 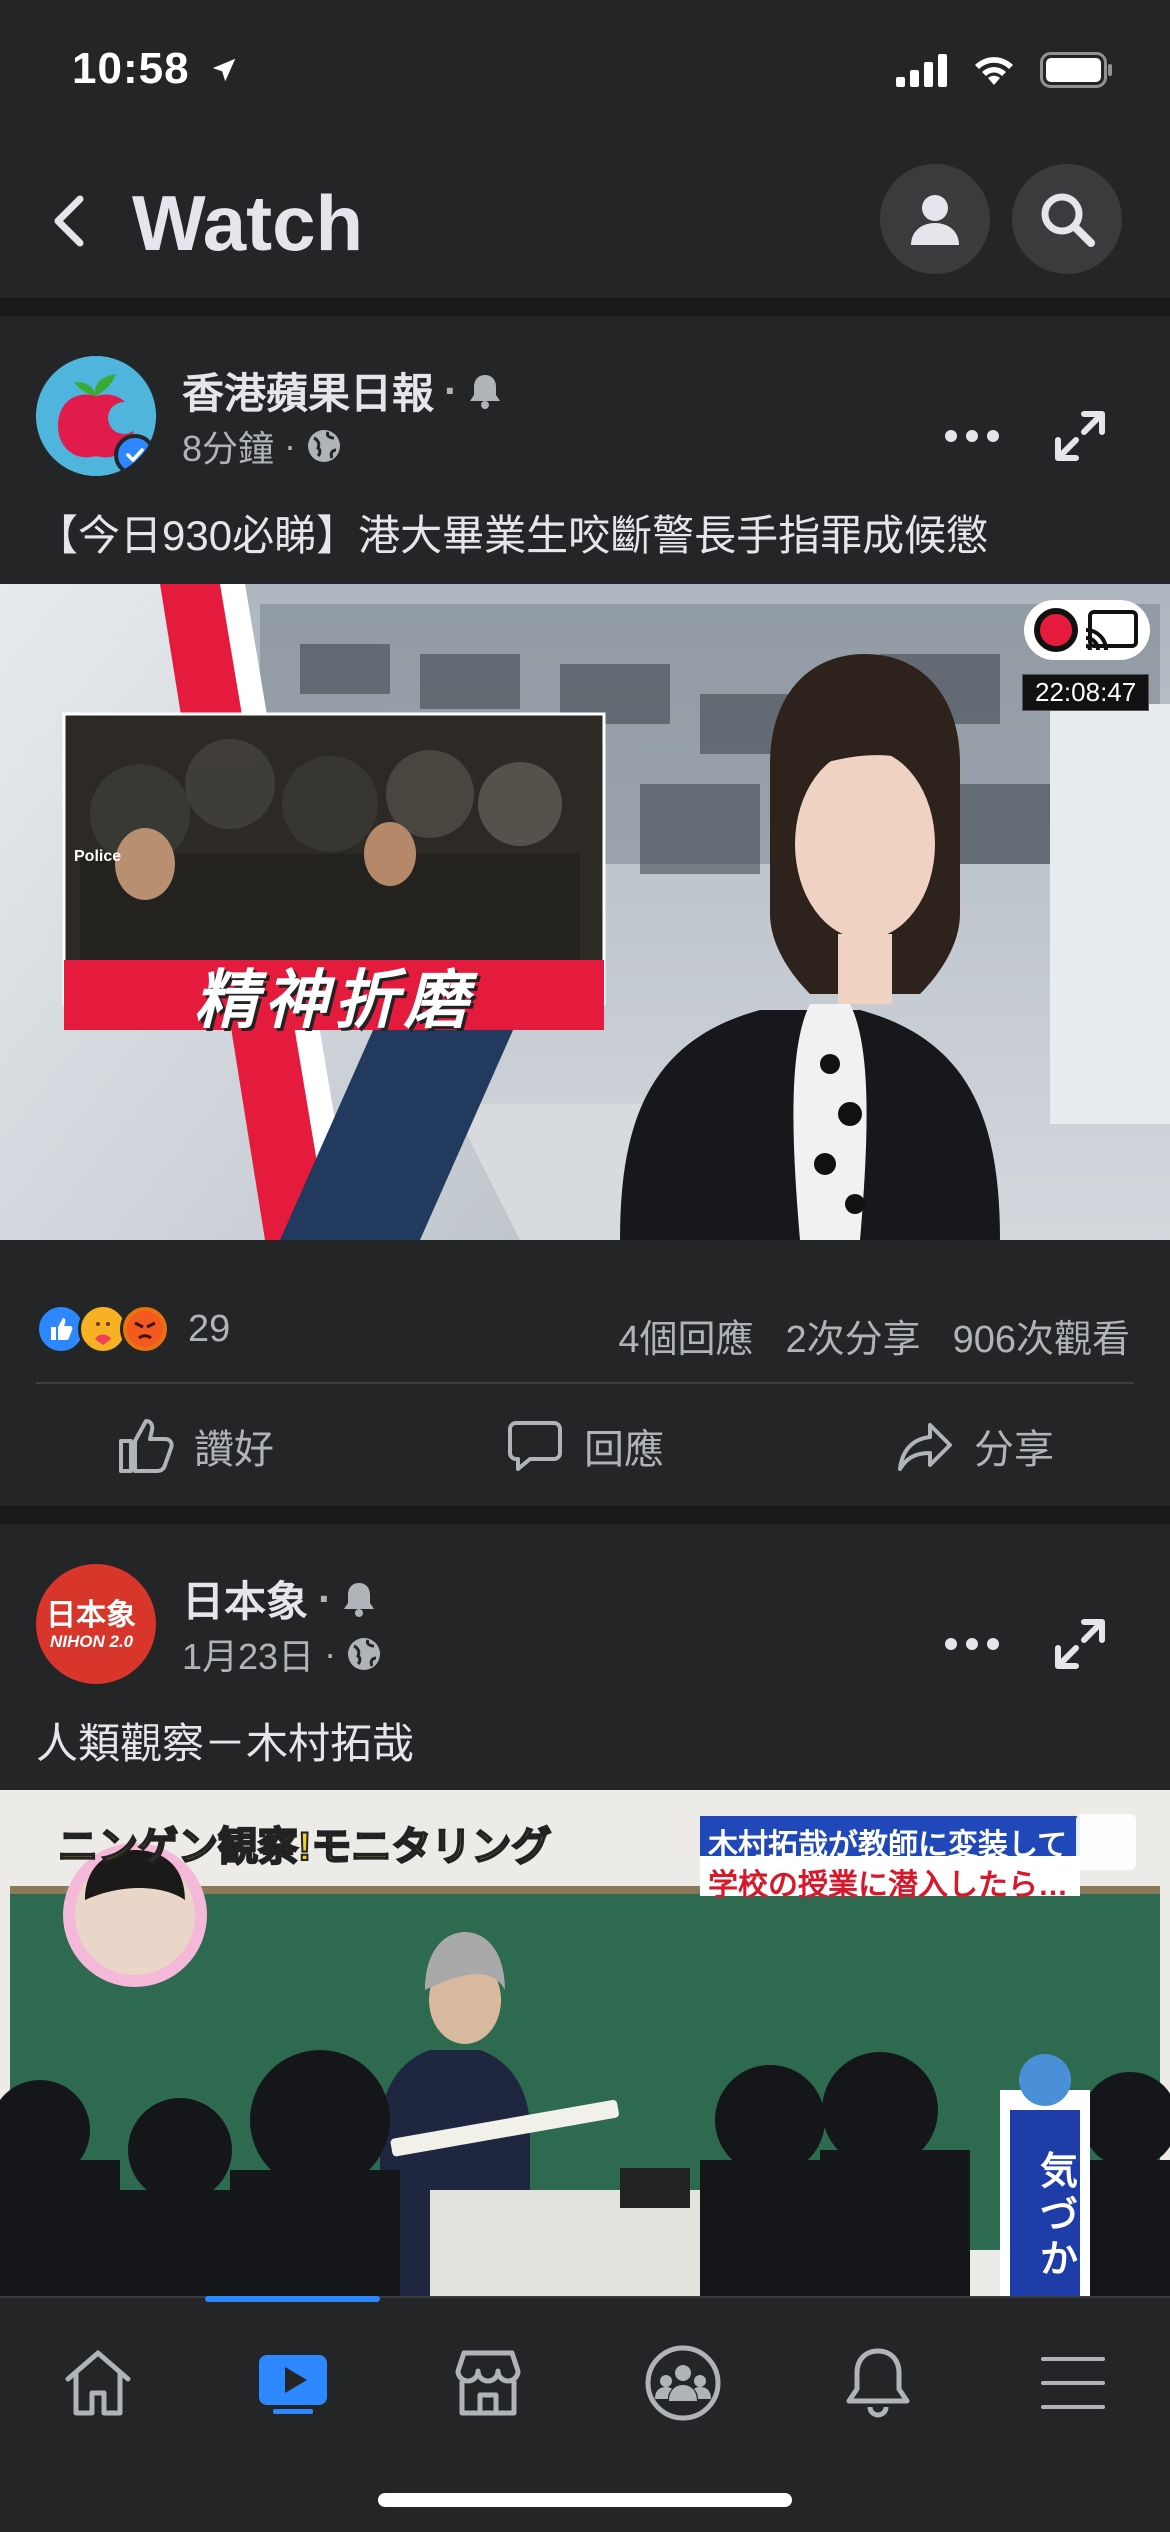 I want to click on post-author-row: 日本象 ·, so click(x=279, y=1598).